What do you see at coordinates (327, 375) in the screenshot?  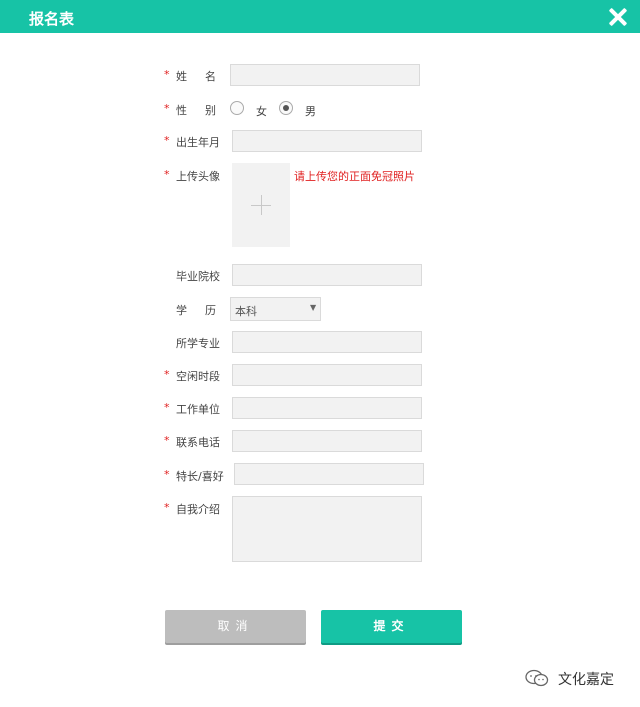 I see `free-time-input` at bounding box center [327, 375].